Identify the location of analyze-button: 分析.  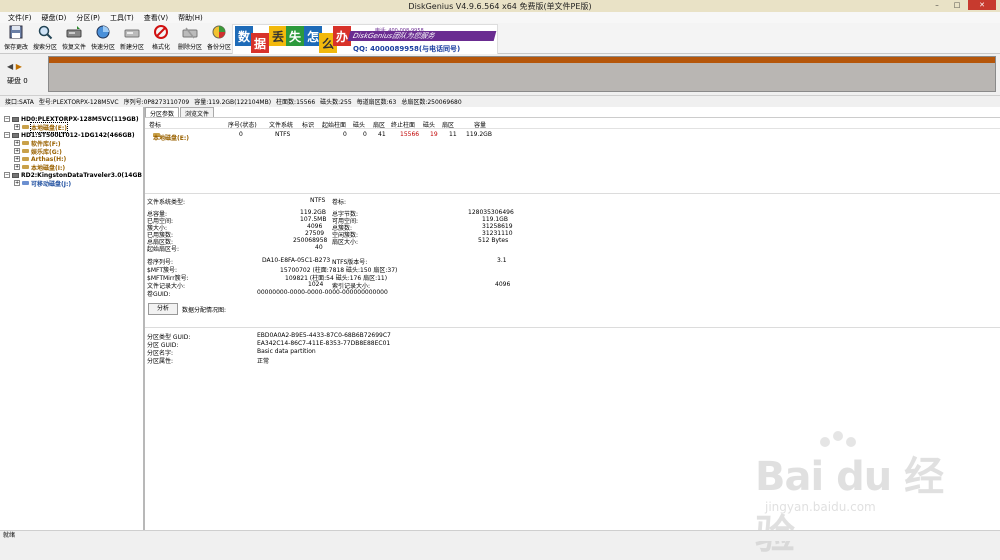
(163, 309).